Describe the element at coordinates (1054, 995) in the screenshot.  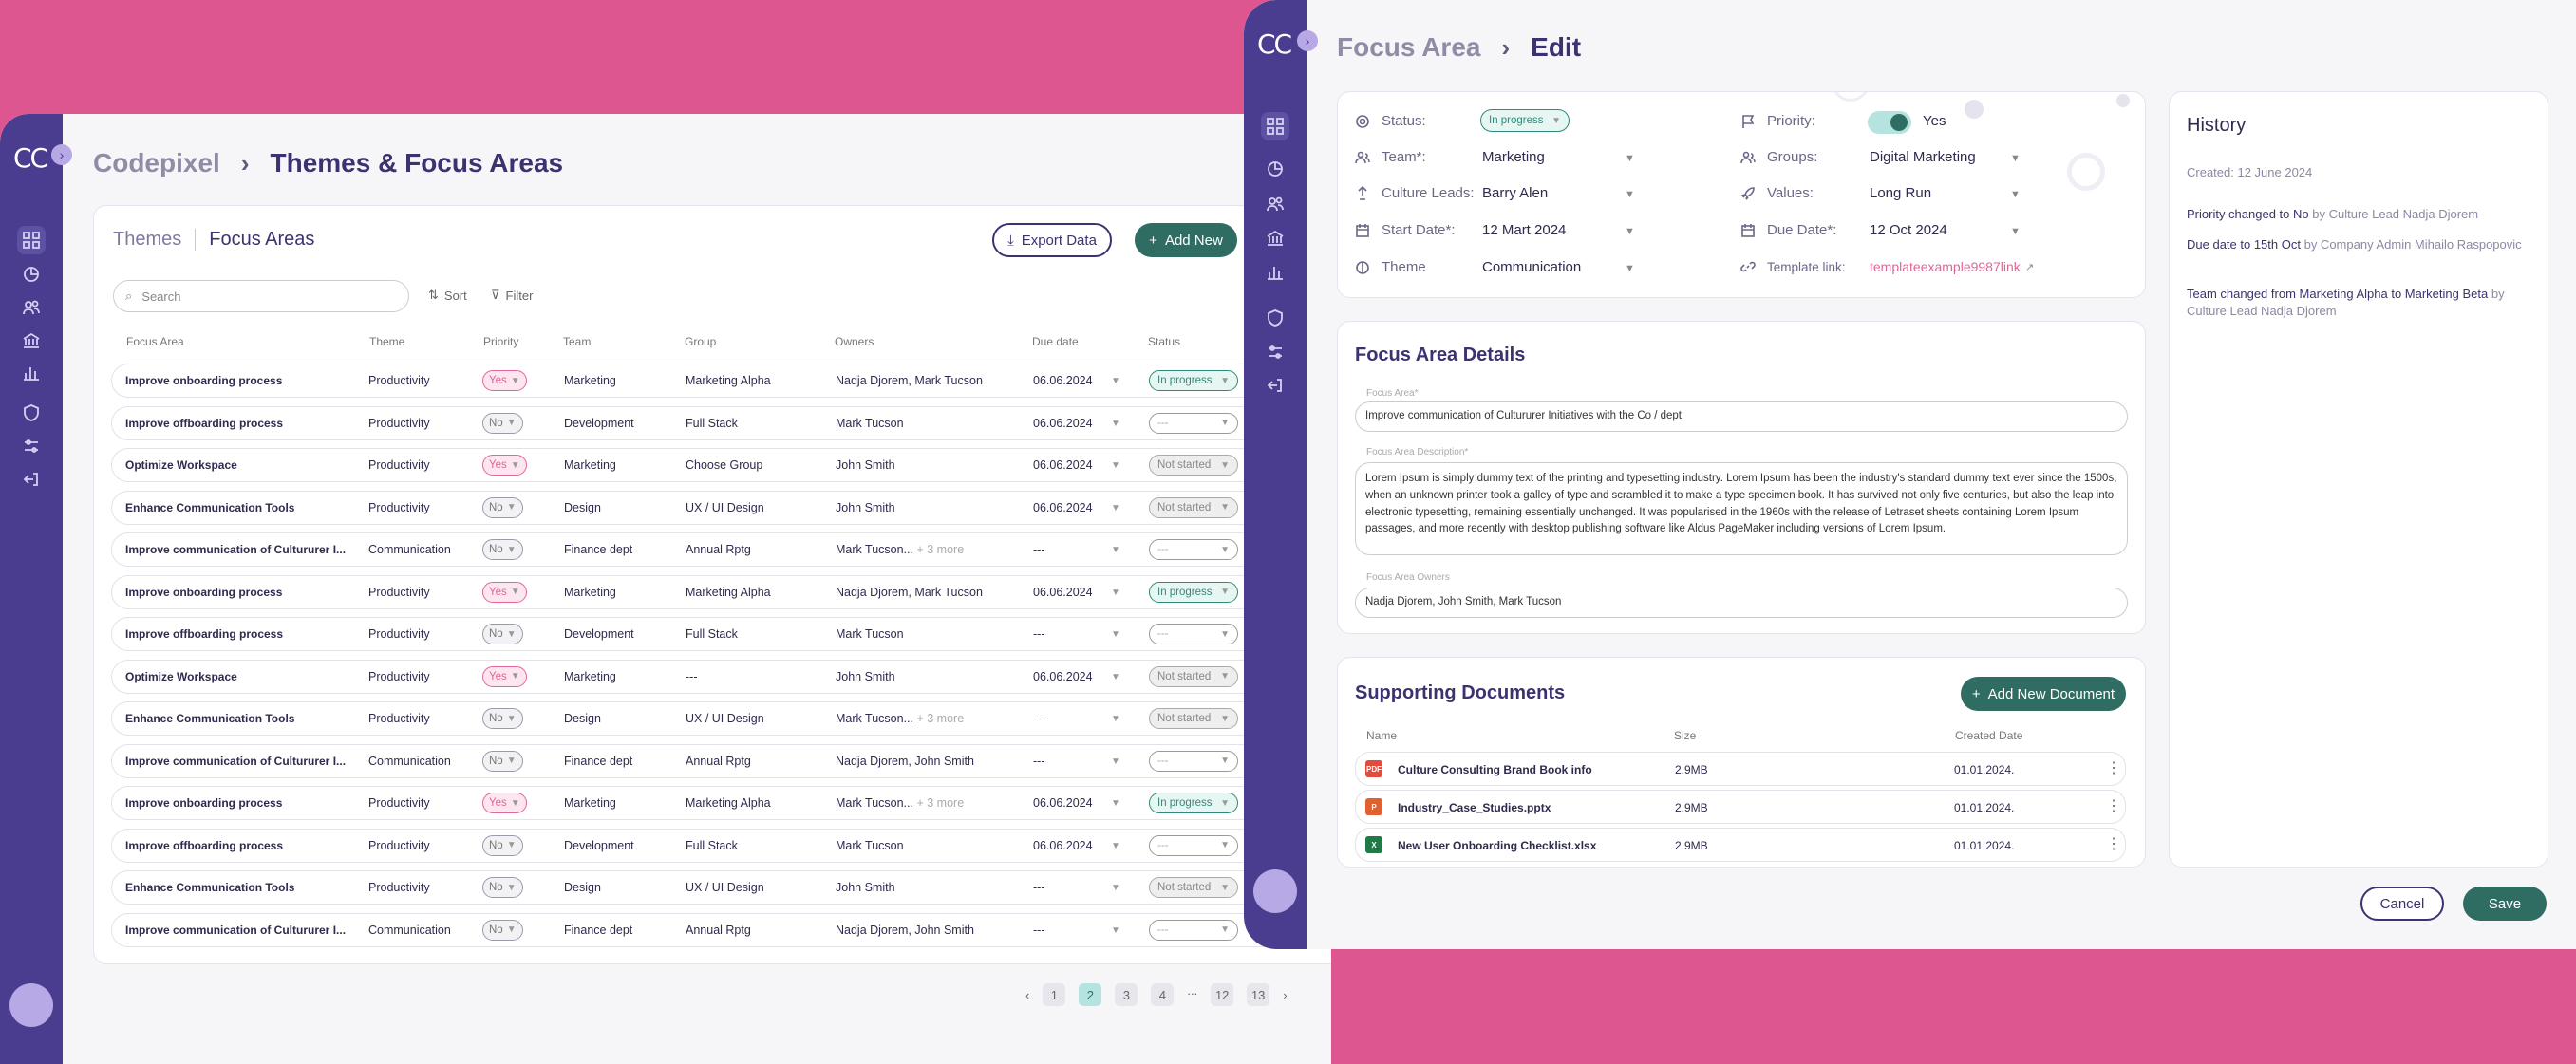
I see `page-button: 1` at that location.